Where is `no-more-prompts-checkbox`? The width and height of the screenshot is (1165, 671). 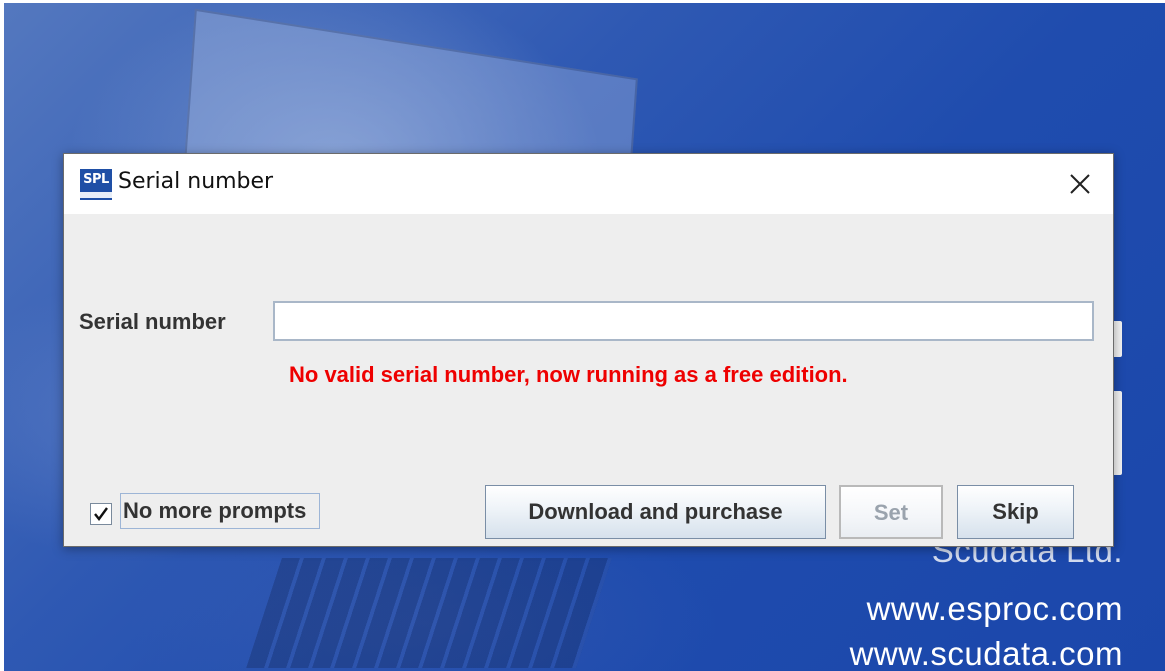
no-more-prompts-checkbox is located at coordinates (101, 514).